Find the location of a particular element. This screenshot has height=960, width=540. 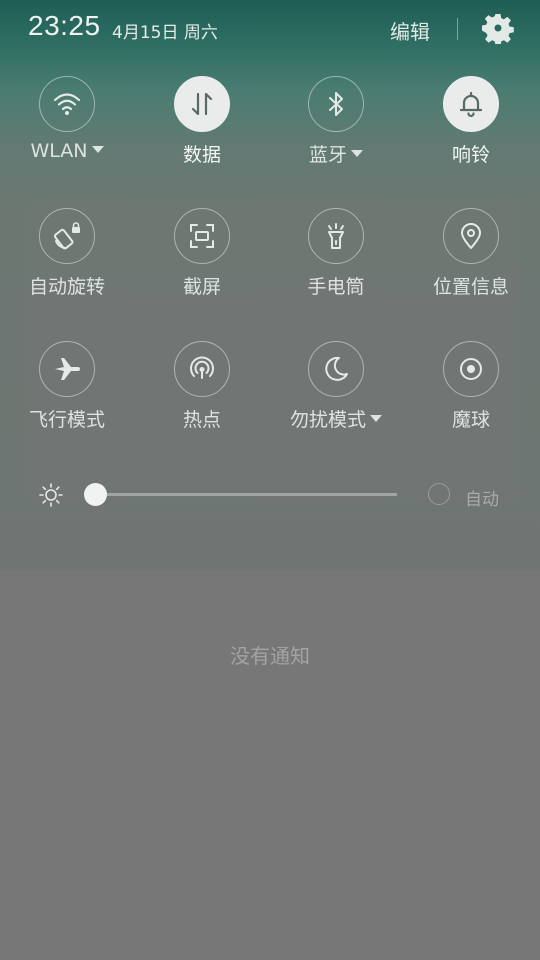

tile-airplane-mode: 飞行模式 is located at coordinates (67, 386).